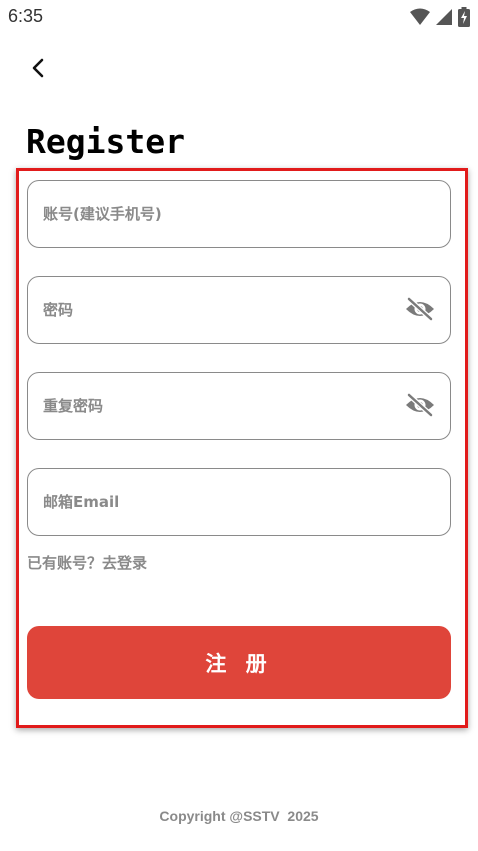  I want to click on password-field, so click(239, 310).